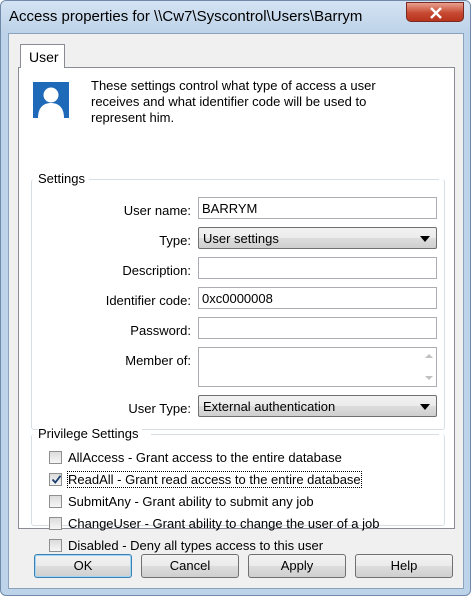 The image size is (471, 596). What do you see at coordinates (429, 378) in the screenshot?
I see `scroll-down-icon` at bounding box center [429, 378].